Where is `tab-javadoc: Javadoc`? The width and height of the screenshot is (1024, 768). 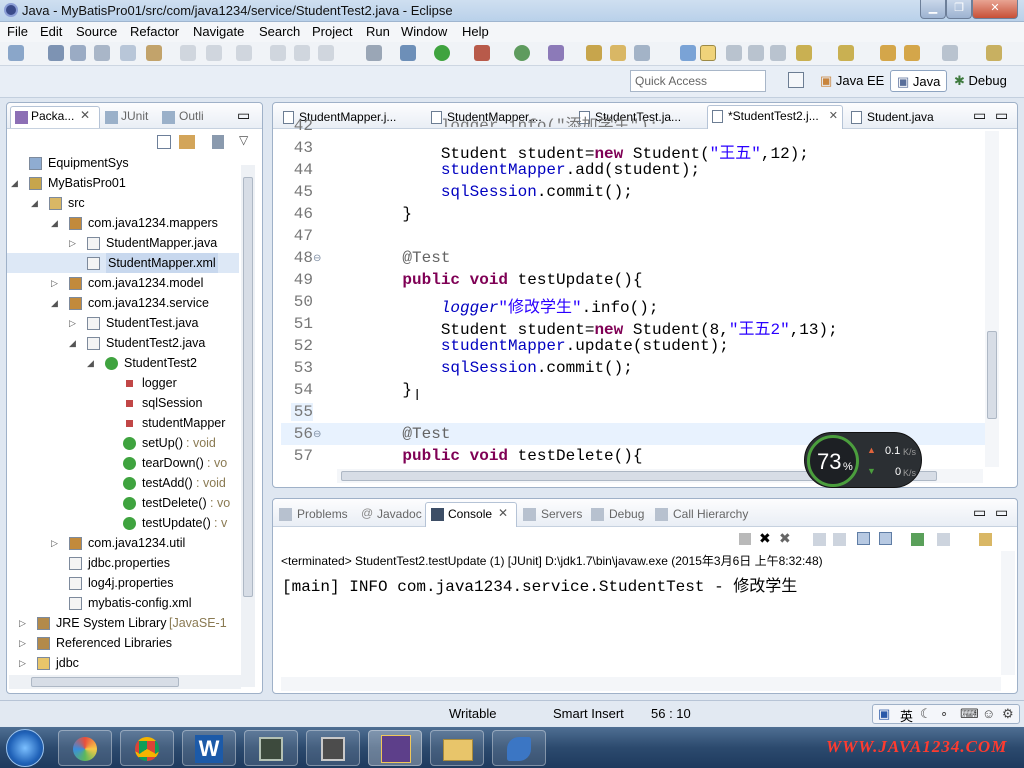
tab-javadoc: Javadoc is located at coordinates (399, 514).